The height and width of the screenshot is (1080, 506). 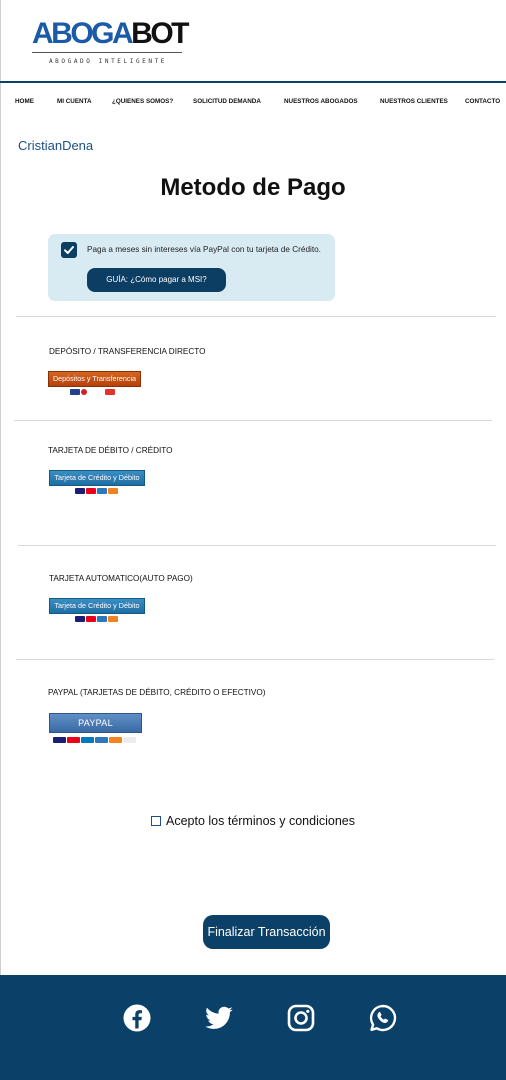 I want to click on page-title: Metodo de Pago, so click(x=253, y=187).